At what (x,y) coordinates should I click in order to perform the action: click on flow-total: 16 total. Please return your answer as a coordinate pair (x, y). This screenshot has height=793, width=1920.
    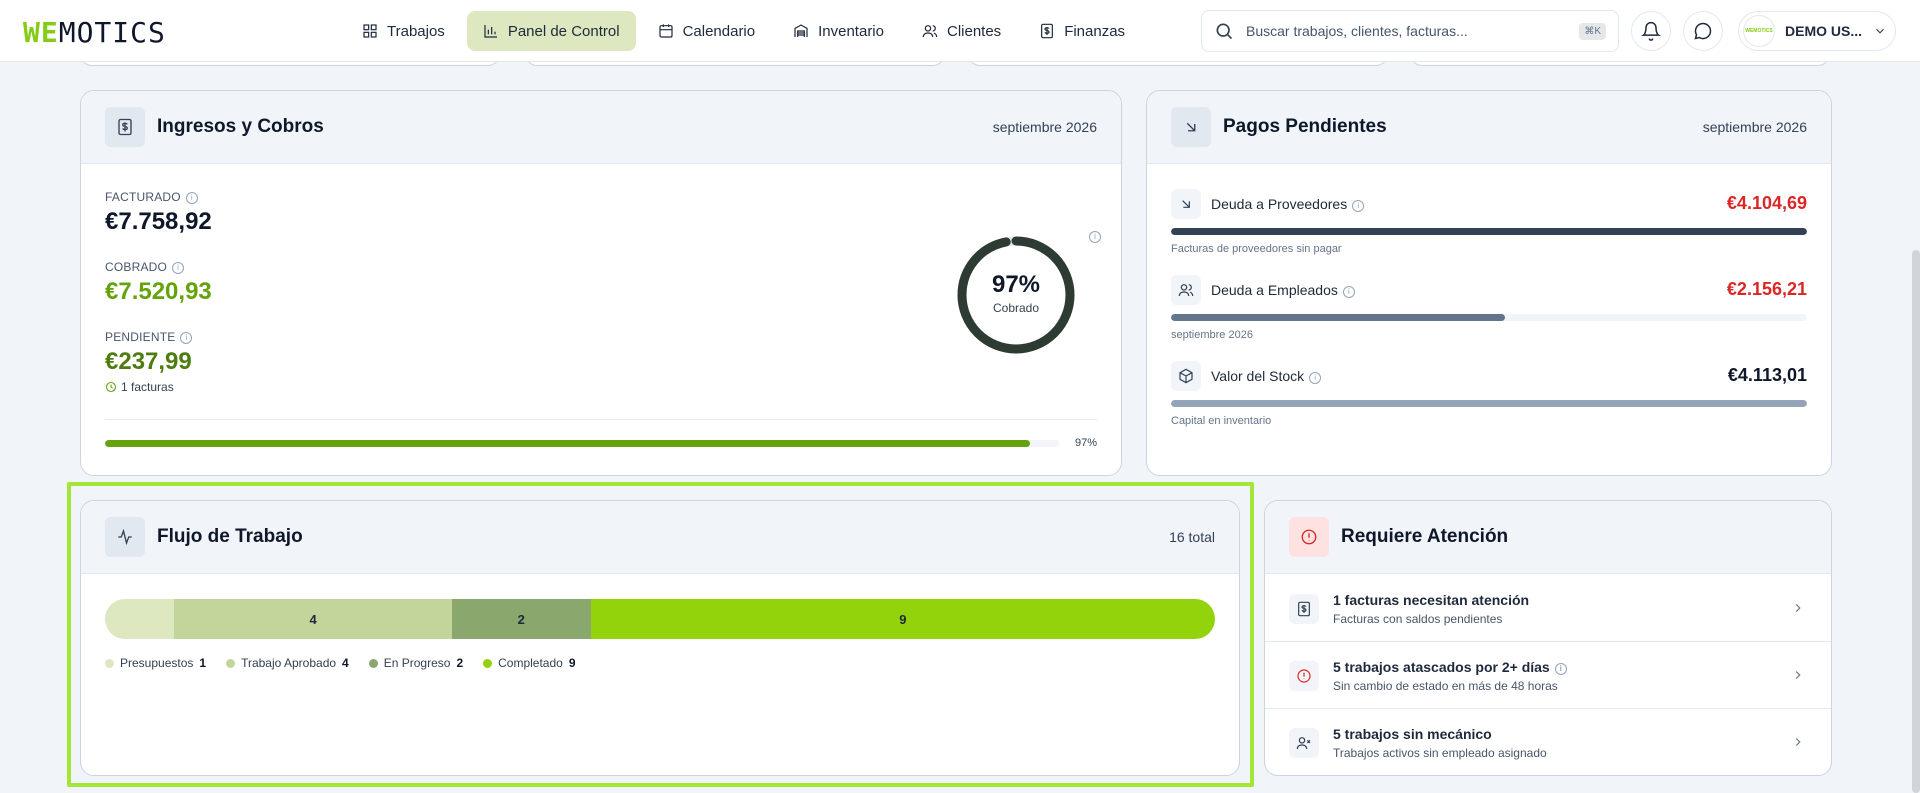
    Looking at the image, I should click on (1192, 537).